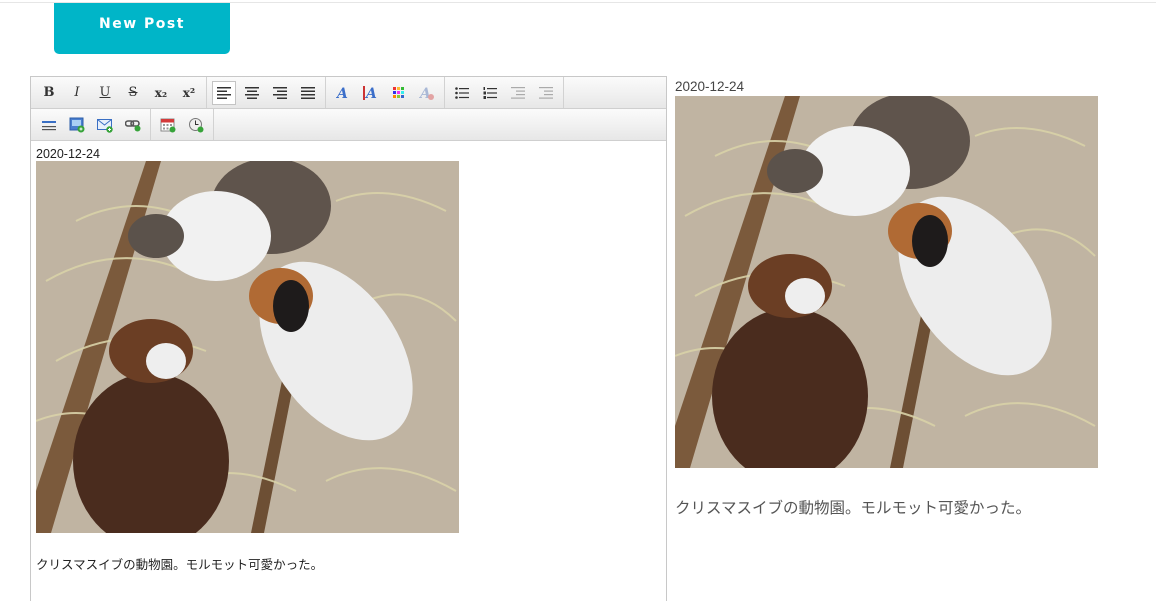 The height and width of the screenshot is (601, 1156). I want to click on color-palette-icon, so click(398, 92).